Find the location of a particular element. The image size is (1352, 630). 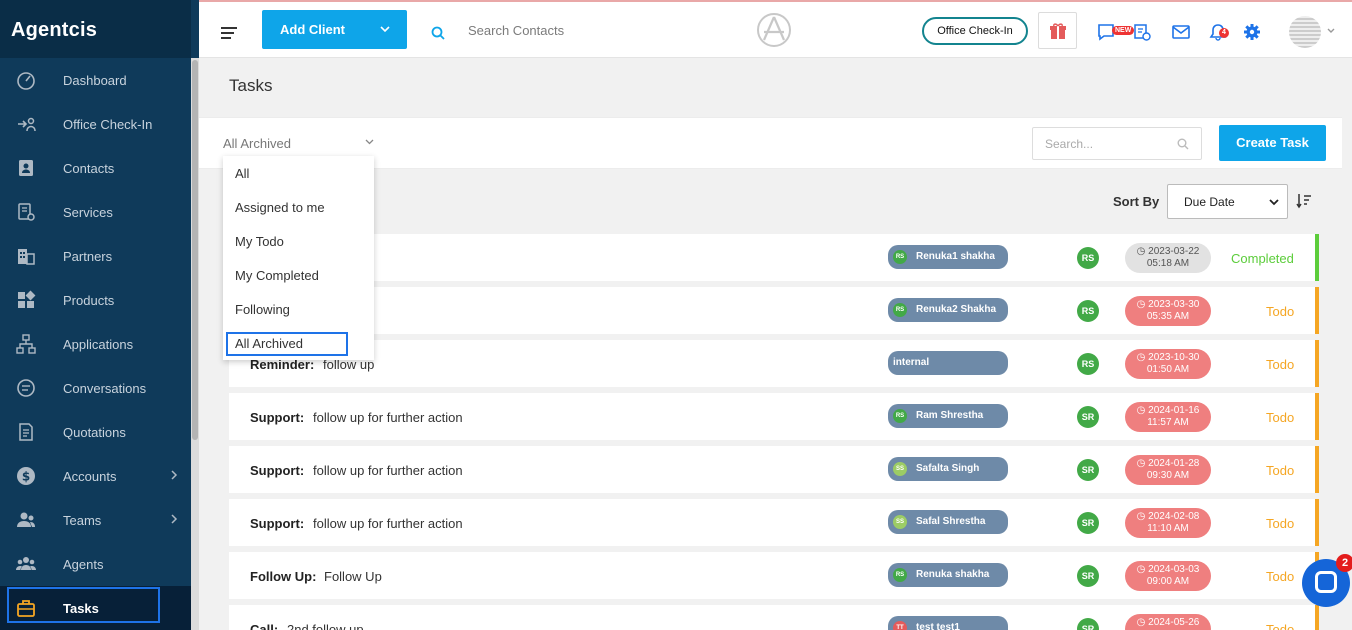

due-date: 2024-01-28 is located at coordinates (1174, 463).